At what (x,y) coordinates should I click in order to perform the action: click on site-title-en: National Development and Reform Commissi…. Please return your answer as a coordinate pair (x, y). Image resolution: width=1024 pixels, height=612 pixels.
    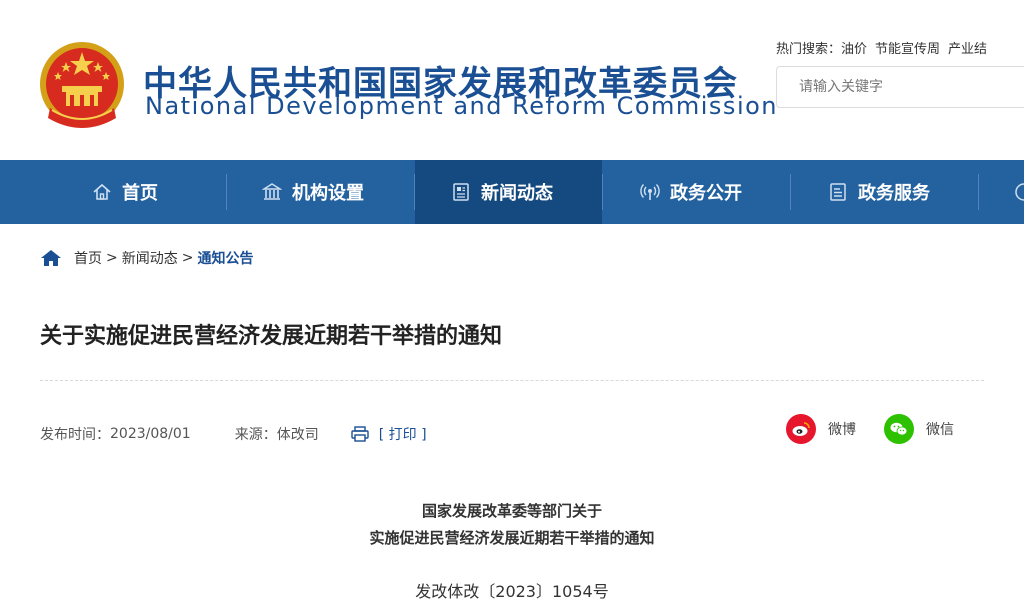
    Looking at the image, I should click on (461, 106).